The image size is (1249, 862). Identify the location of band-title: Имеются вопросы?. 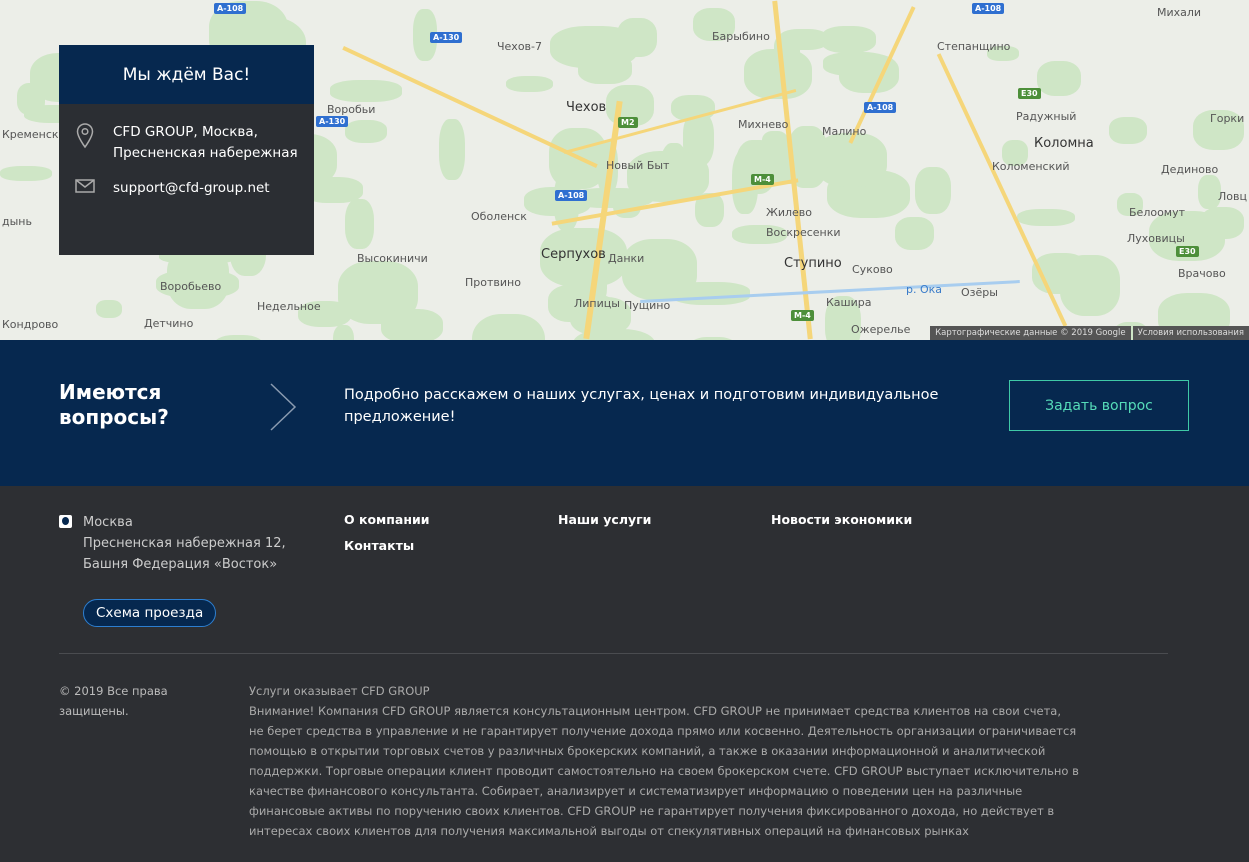
(114, 404).